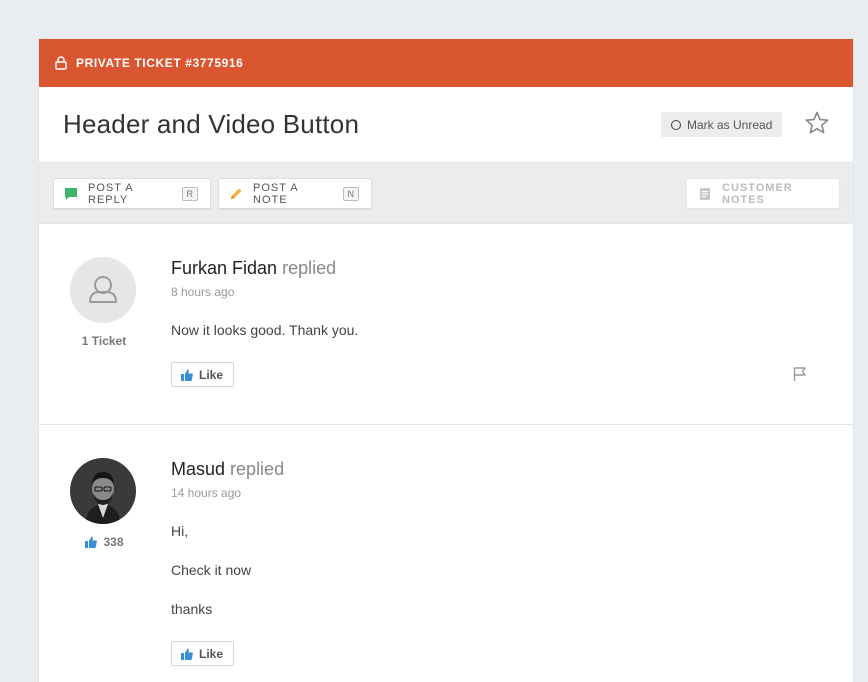 The height and width of the screenshot is (682, 868). I want to click on mark-unread-button: Mark as Unread, so click(721, 124).